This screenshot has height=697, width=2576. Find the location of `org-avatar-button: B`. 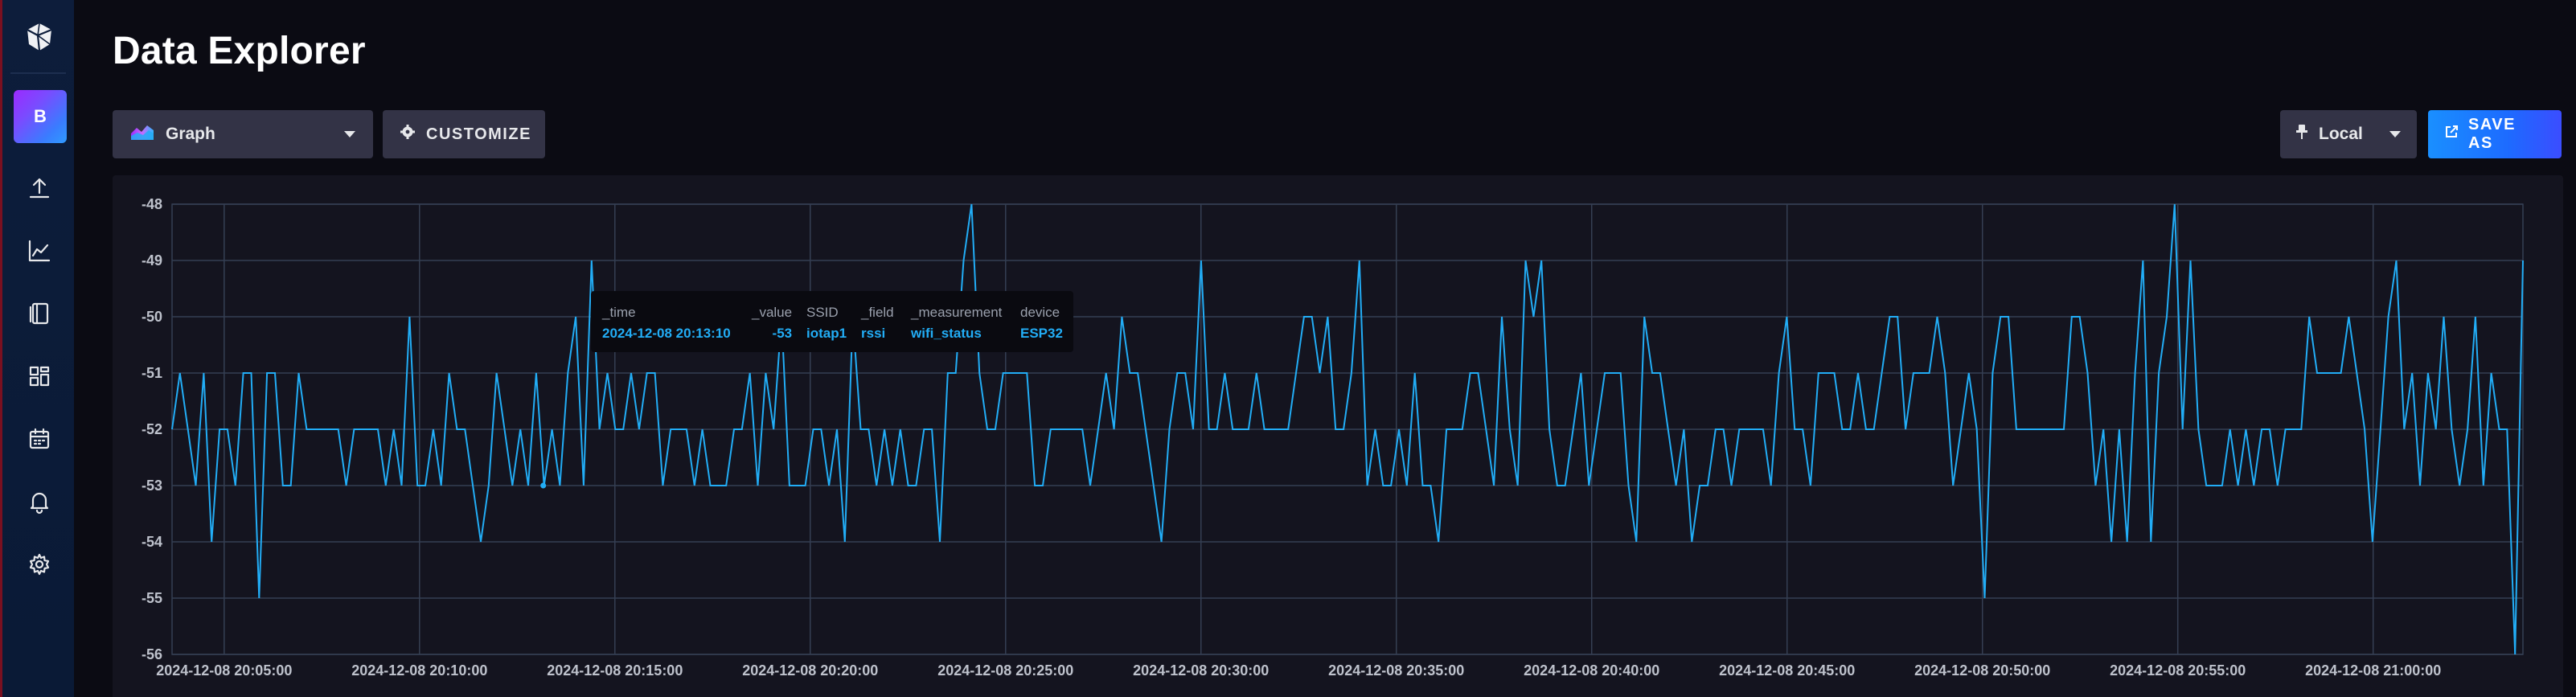

org-avatar-button: B is located at coordinates (40, 116).